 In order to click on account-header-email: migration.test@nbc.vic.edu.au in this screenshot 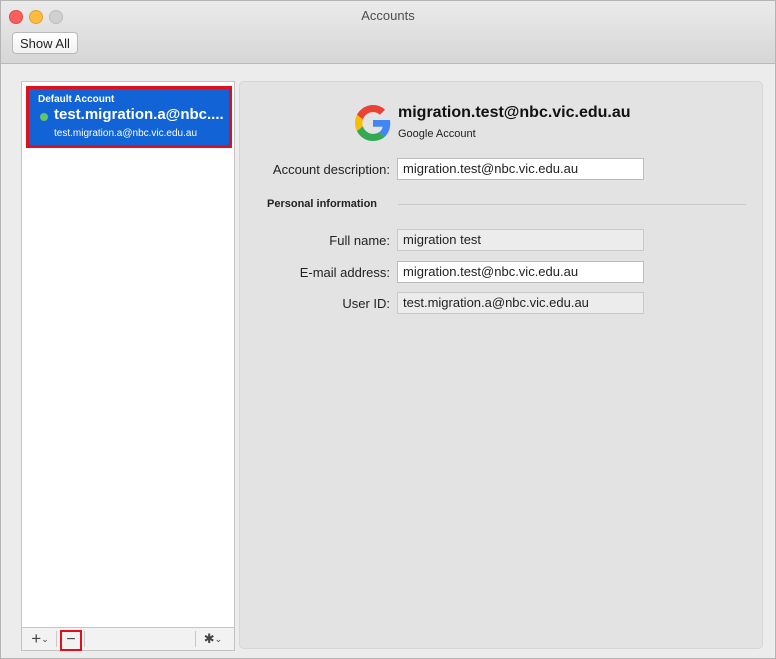, I will do `click(514, 112)`.